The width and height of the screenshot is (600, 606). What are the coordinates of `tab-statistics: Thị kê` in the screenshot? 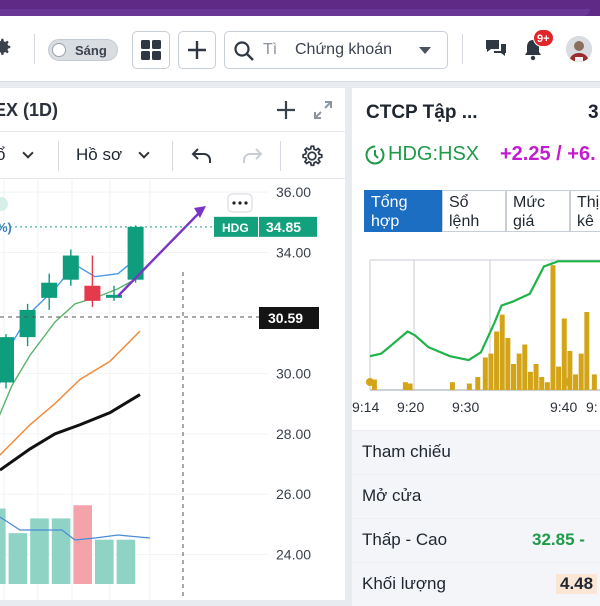 It's located at (585, 211).